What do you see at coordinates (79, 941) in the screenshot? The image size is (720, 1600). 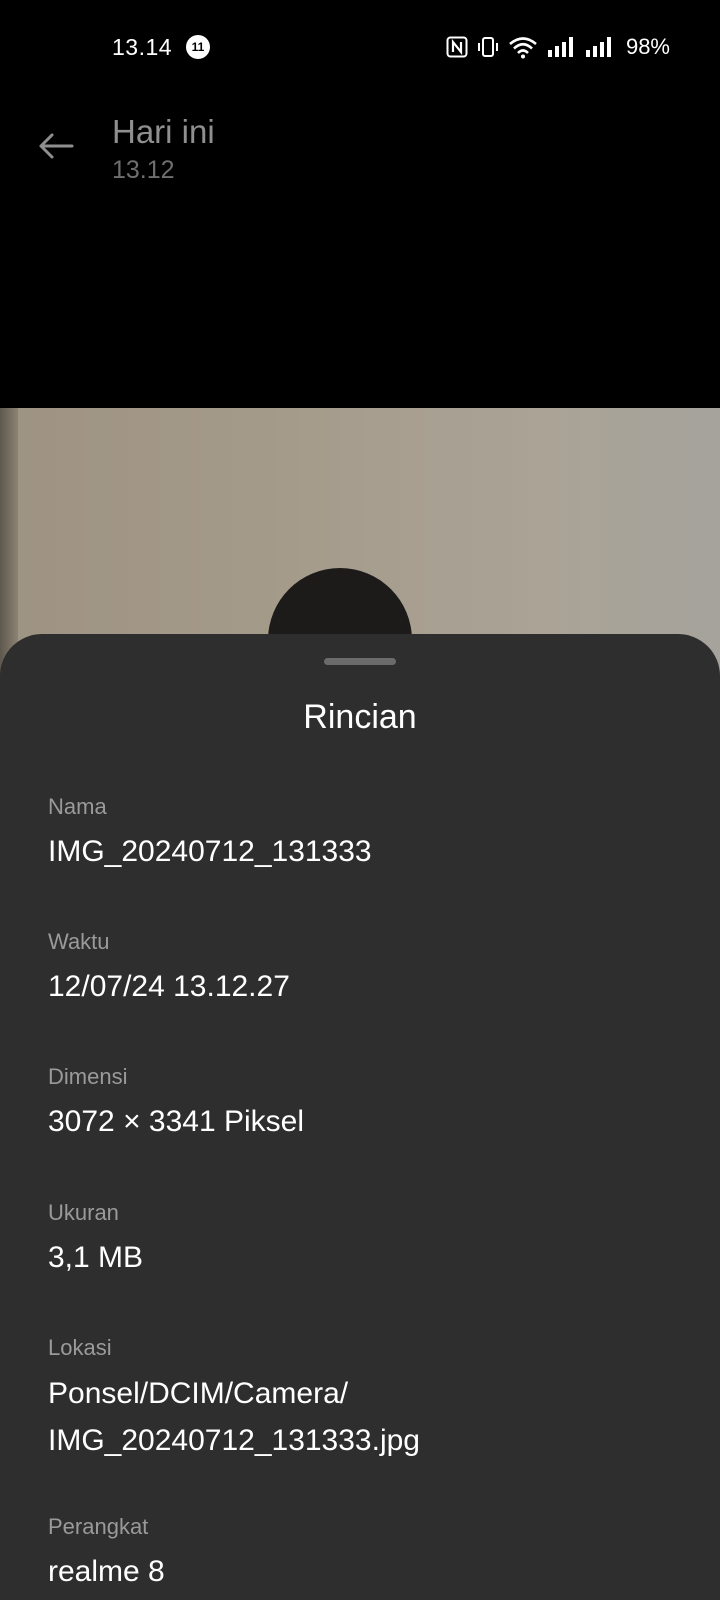 I see `time-label: Waktu` at bounding box center [79, 941].